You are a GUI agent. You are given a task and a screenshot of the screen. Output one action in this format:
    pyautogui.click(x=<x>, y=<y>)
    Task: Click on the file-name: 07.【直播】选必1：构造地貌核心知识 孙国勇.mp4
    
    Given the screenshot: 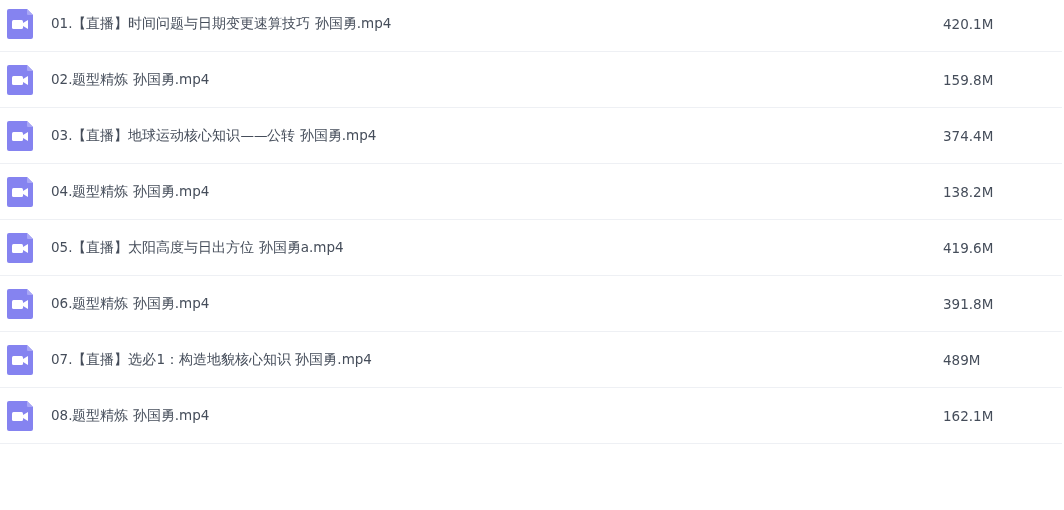 What is the action you would take?
    pyautogui.click(x=497, y=359)
    